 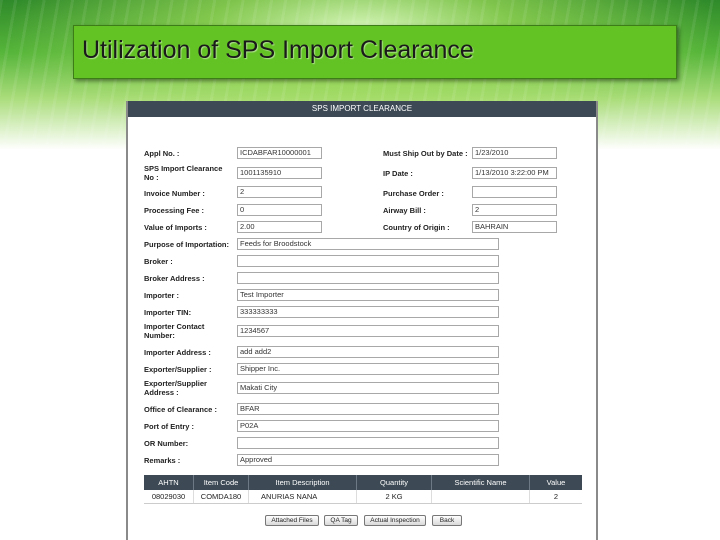 I want to click on back-button: Back, so click(x=447, y=520).